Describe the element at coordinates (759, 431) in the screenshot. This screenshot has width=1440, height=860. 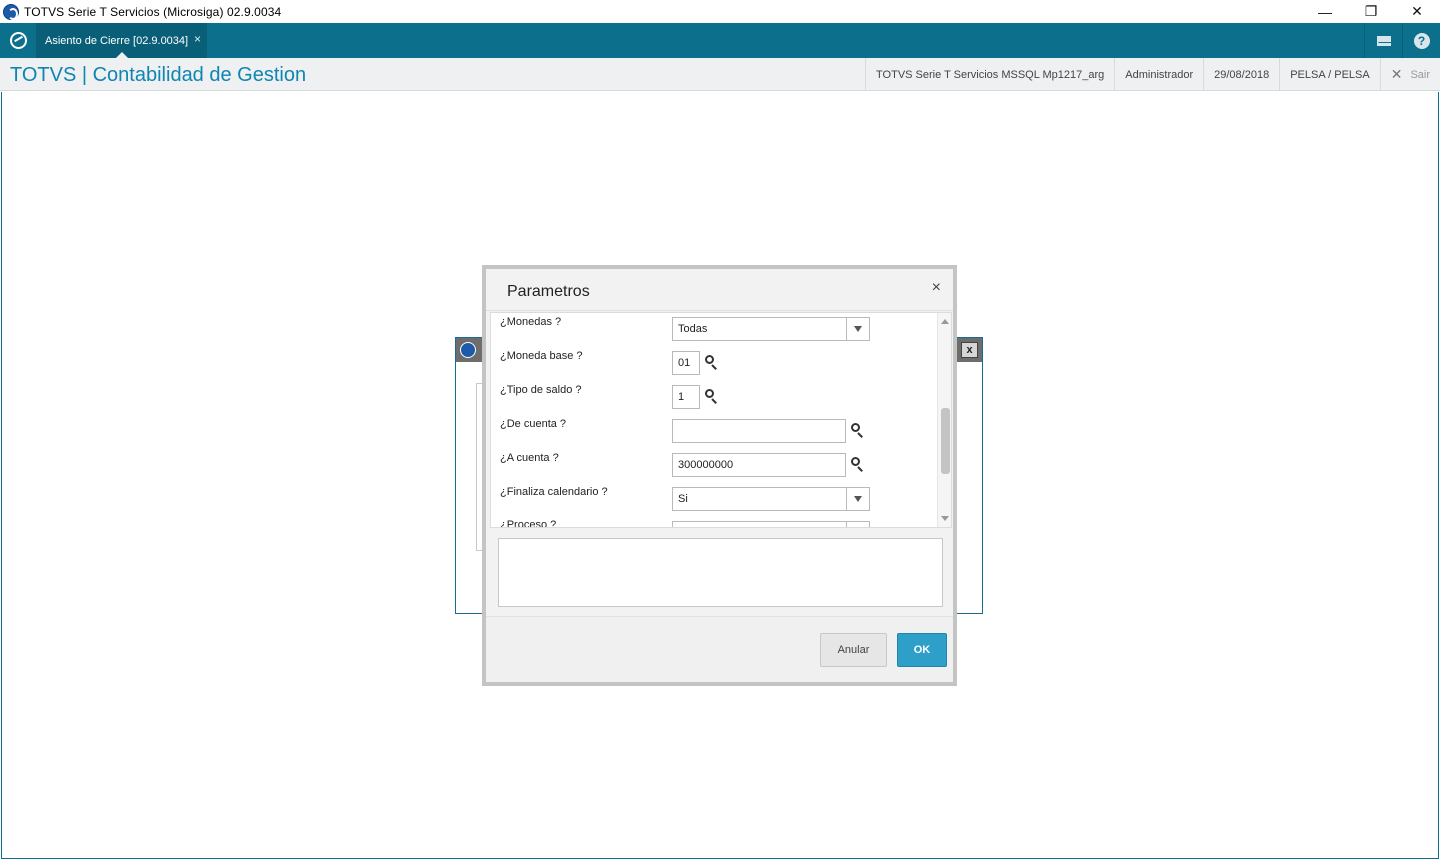
I see `param-de-cuenta-input` at that location.